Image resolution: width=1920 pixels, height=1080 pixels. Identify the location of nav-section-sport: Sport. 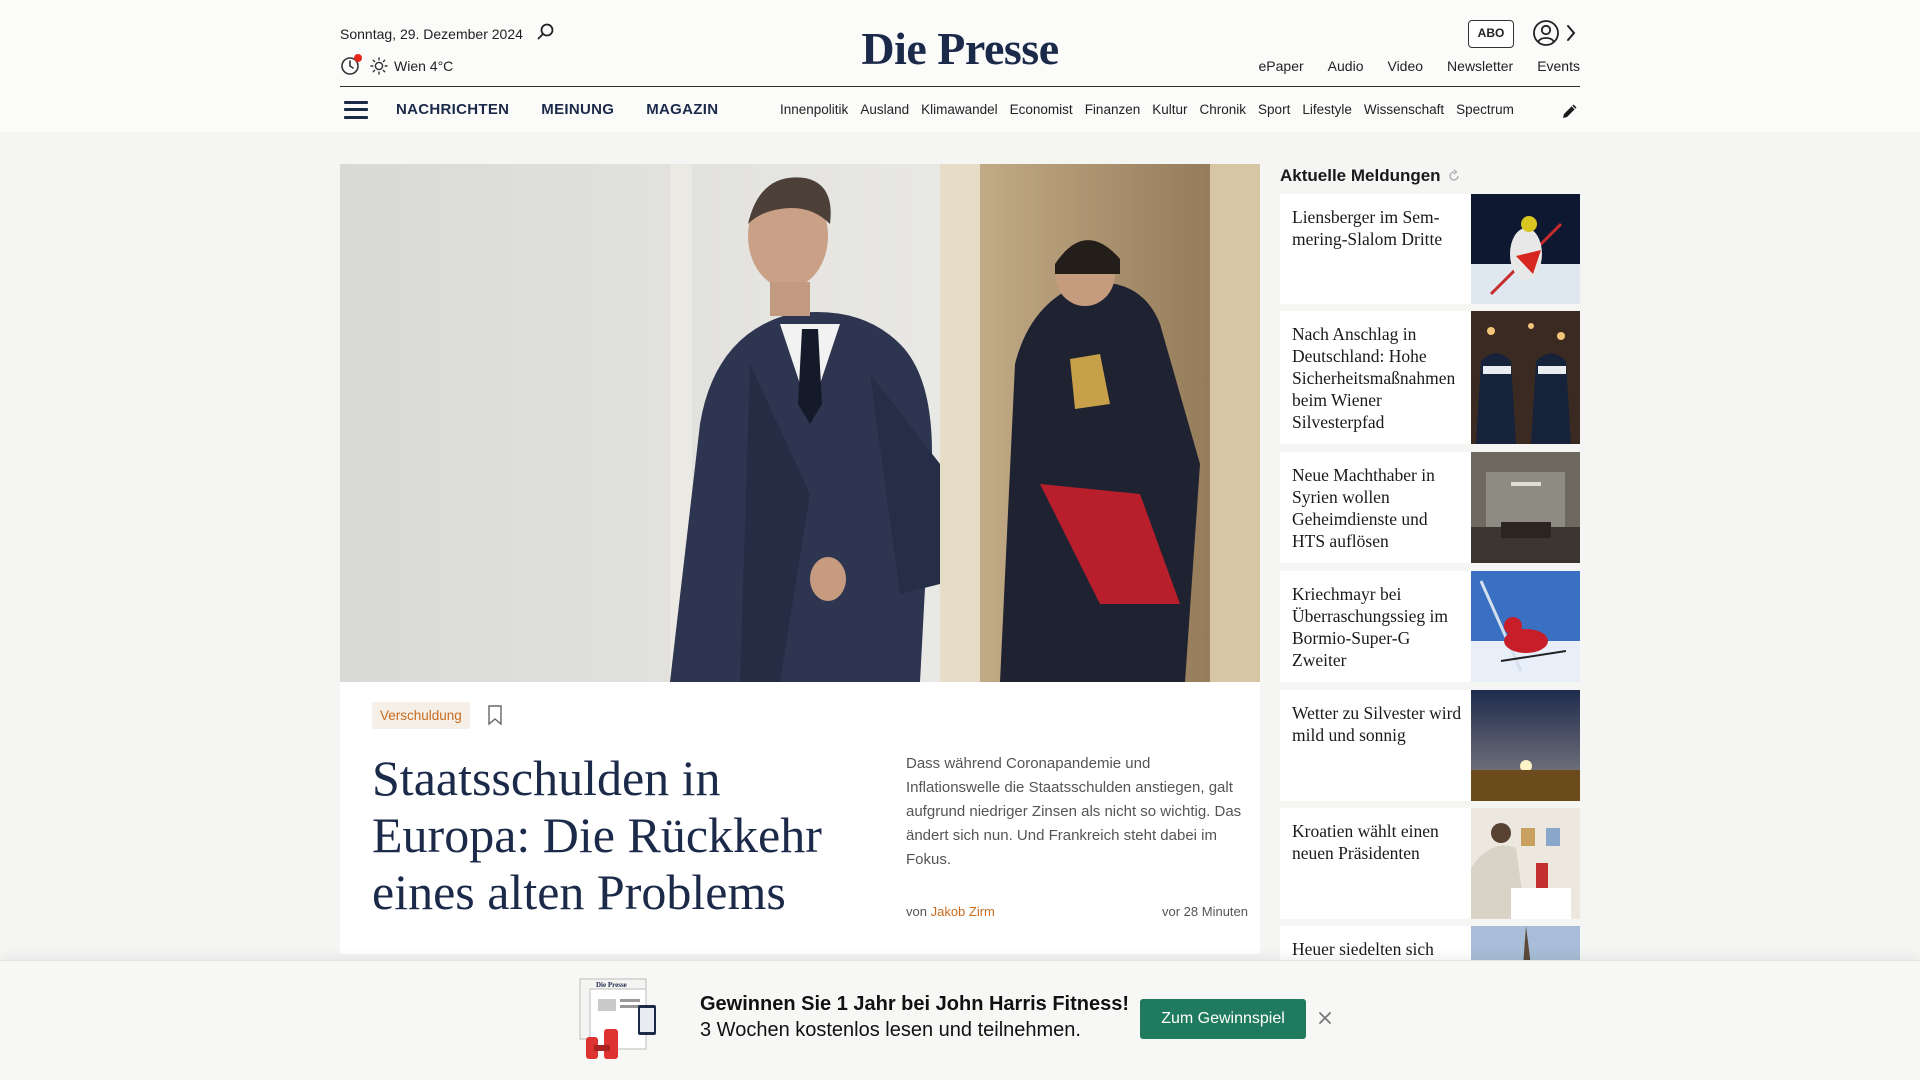
(1274, 109).